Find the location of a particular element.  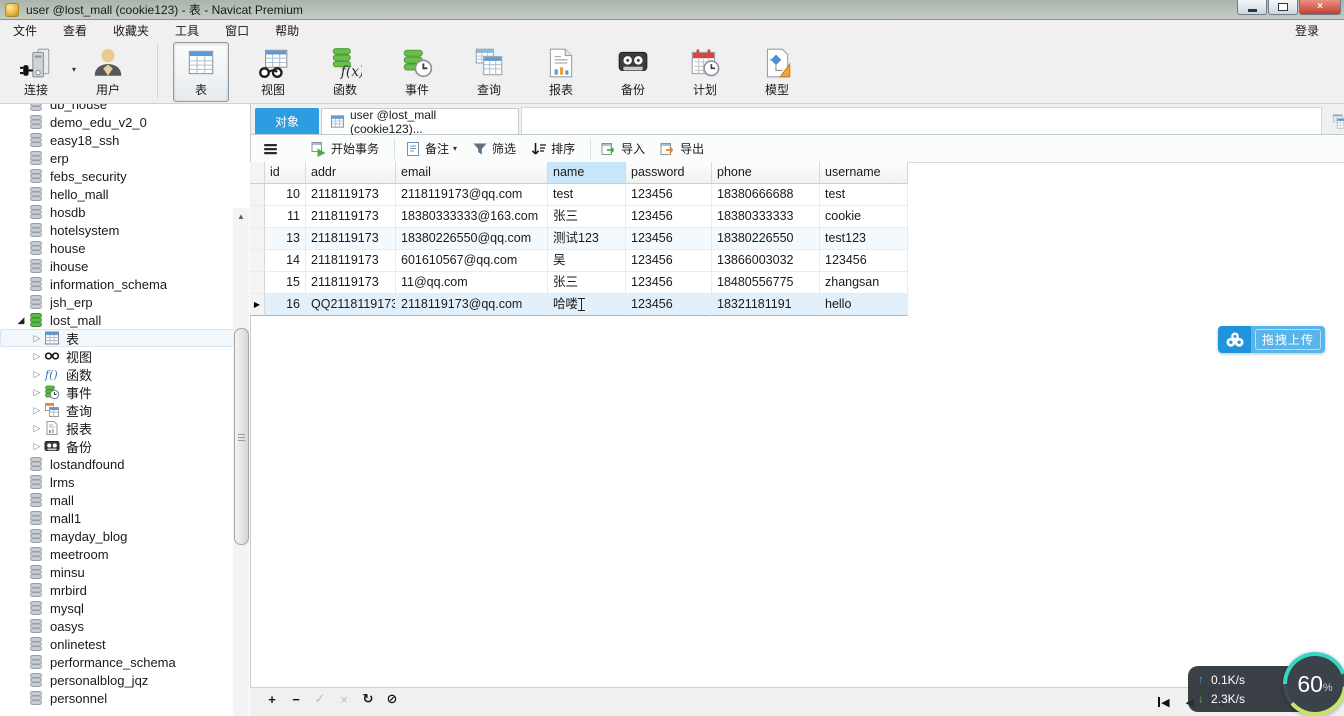

row-selector: ▶ is located at coordinates (257, 305).